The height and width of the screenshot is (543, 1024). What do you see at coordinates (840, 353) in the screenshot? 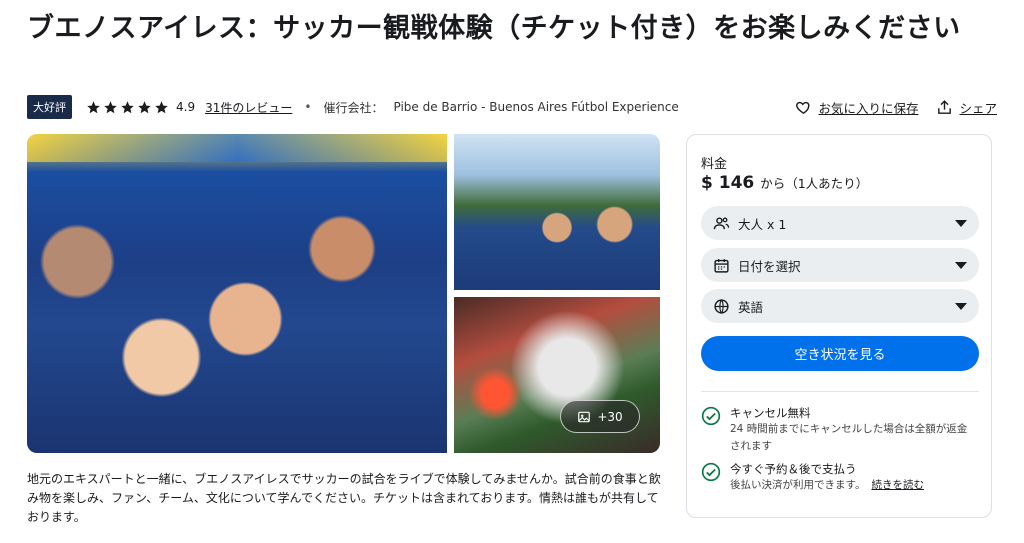
I see `check-availability-button: 空き状況を見る` at bounding box center [840, 353].